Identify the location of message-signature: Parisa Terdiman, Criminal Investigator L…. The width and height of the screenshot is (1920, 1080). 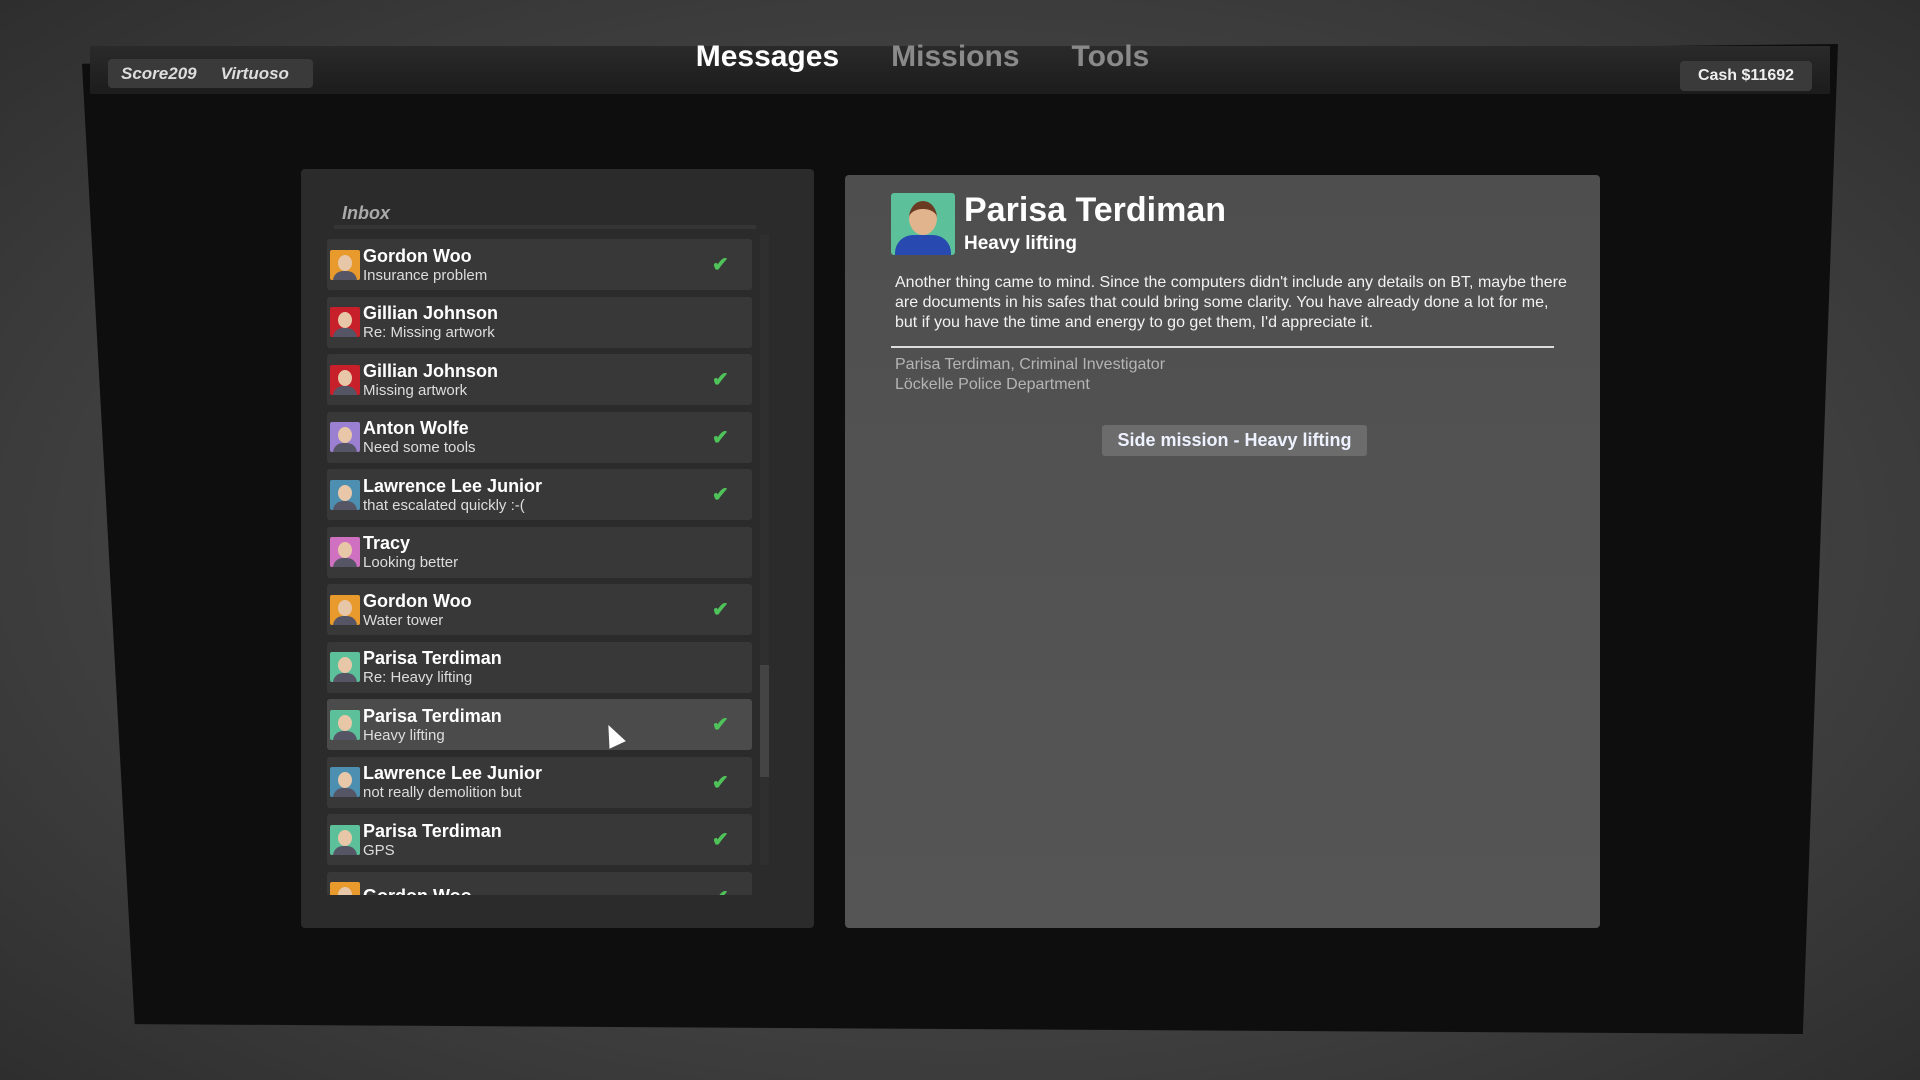
(1030, 375).